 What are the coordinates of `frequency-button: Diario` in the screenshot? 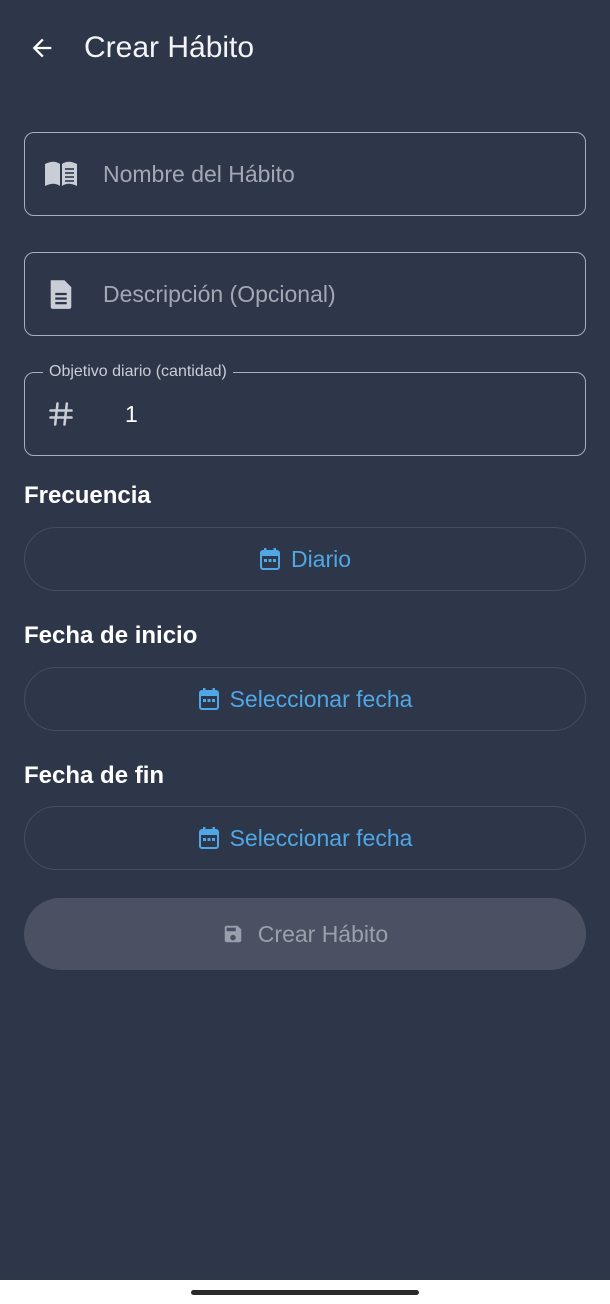 It's located at (305, 559).